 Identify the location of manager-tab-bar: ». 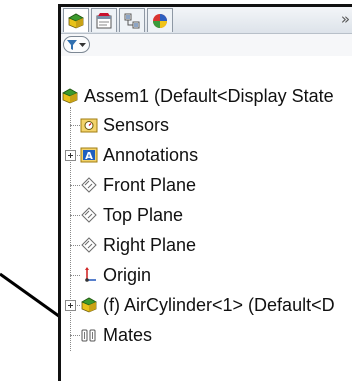
(206, 20).